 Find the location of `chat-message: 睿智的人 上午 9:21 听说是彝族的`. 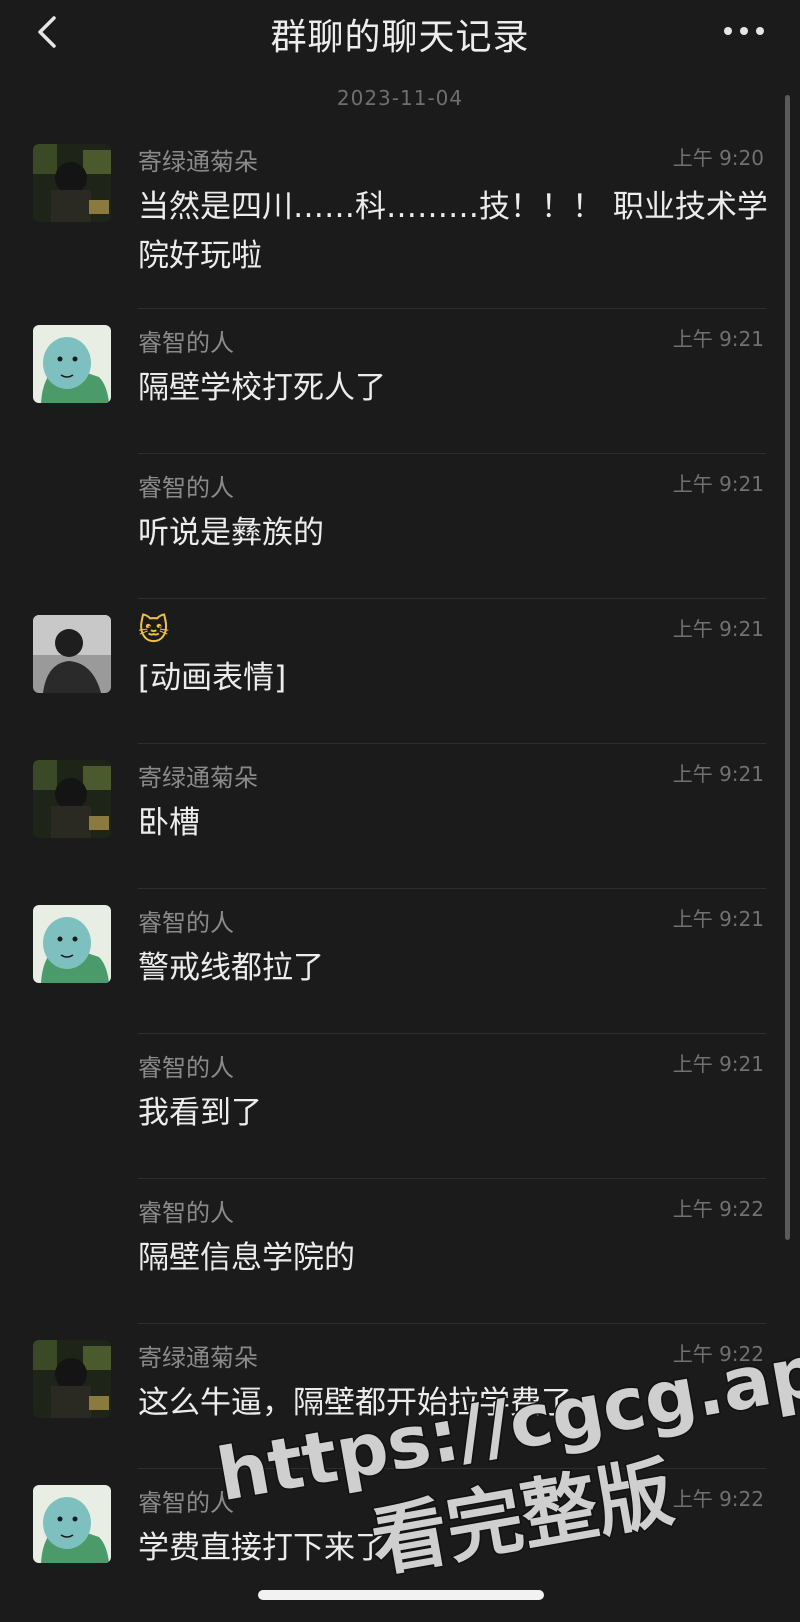

chat-message: 睿智的人 上午 9:21 听说是彝族的 is located at coordinates (400, 526).